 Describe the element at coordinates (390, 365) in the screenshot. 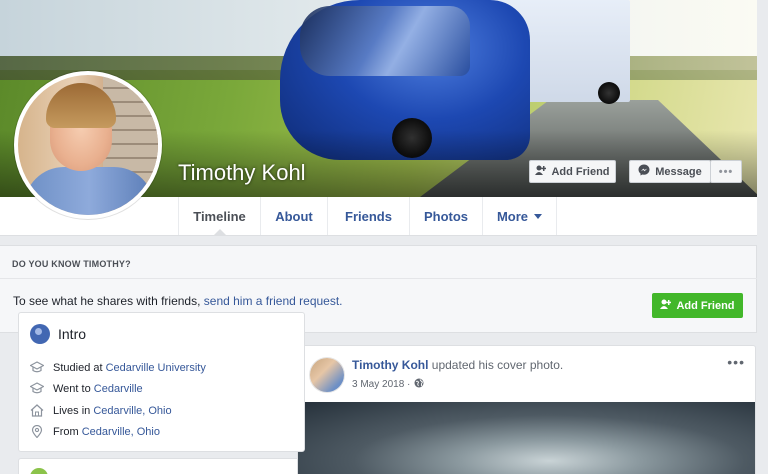

I see `post-author-link: Timothy Kohl` at that location.